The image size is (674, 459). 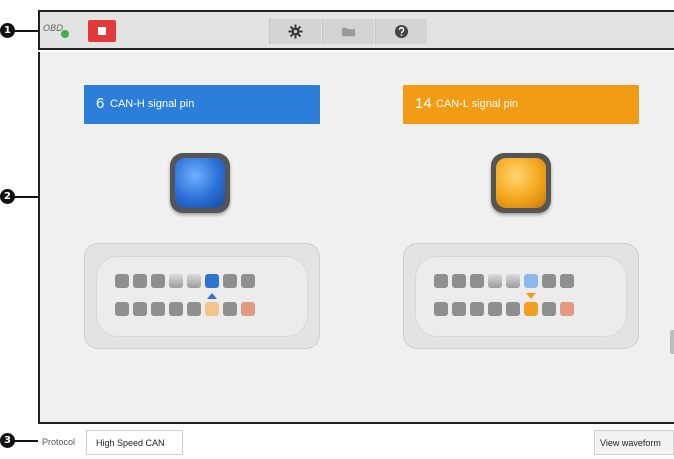 I want to click on can-l-obd-connector-diagram, so click(x=521, y=296).